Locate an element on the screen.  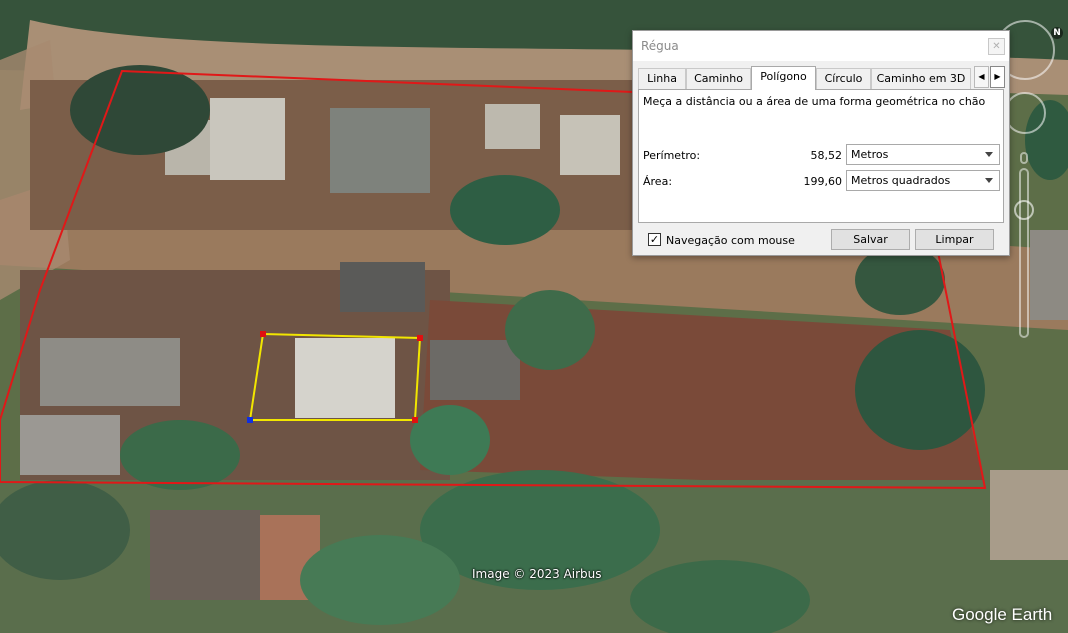
area-unit-select: Metros quadrados is located at coordinates (923, 180).